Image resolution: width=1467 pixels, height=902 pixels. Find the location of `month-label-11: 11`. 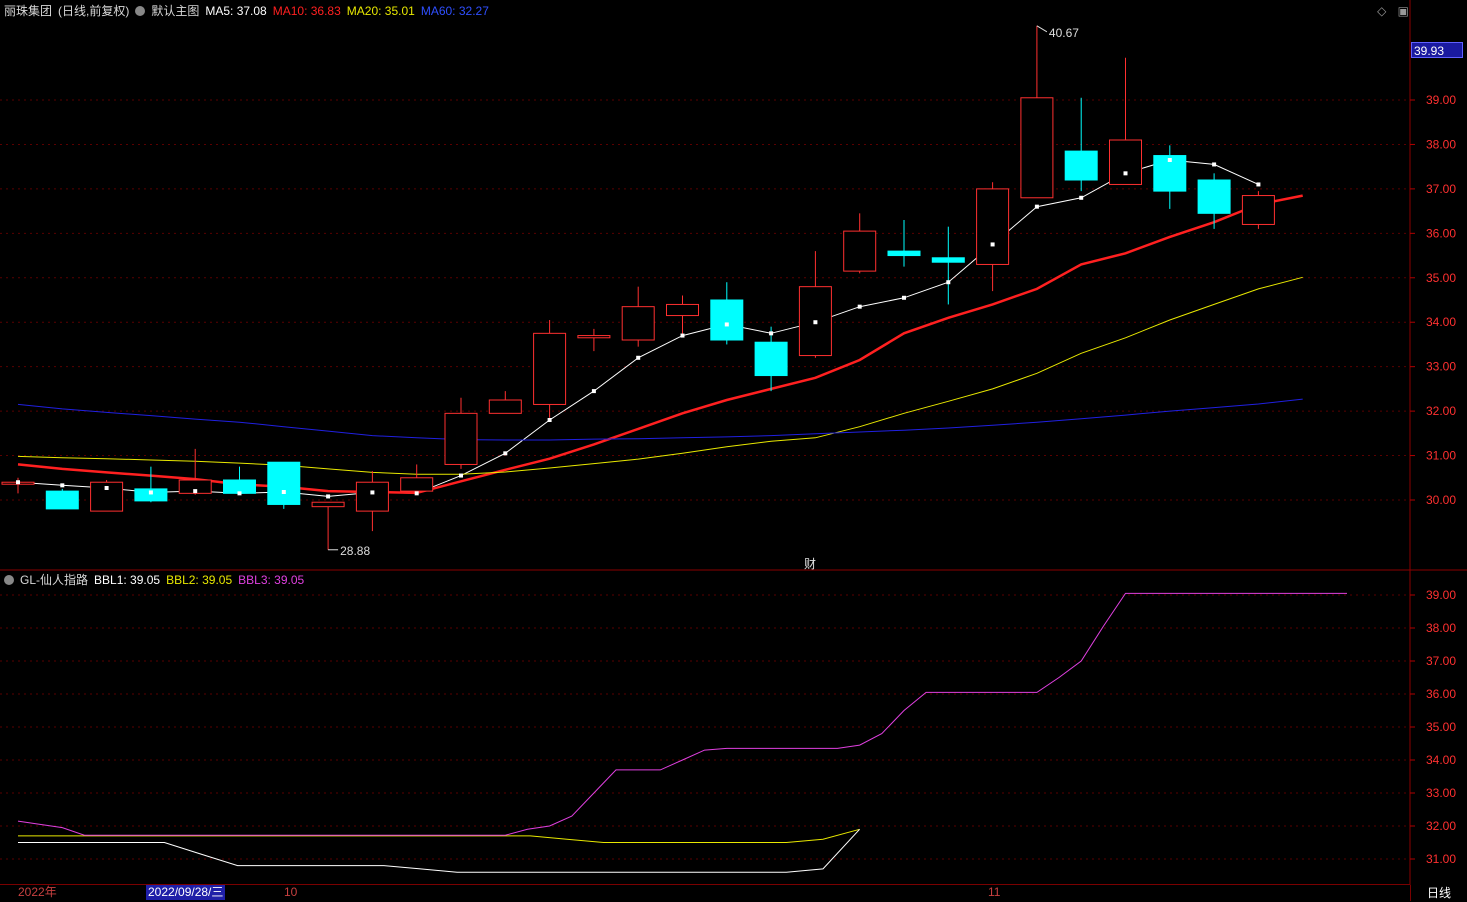

month-label-11: 11 is located at coordinates (994, 892).